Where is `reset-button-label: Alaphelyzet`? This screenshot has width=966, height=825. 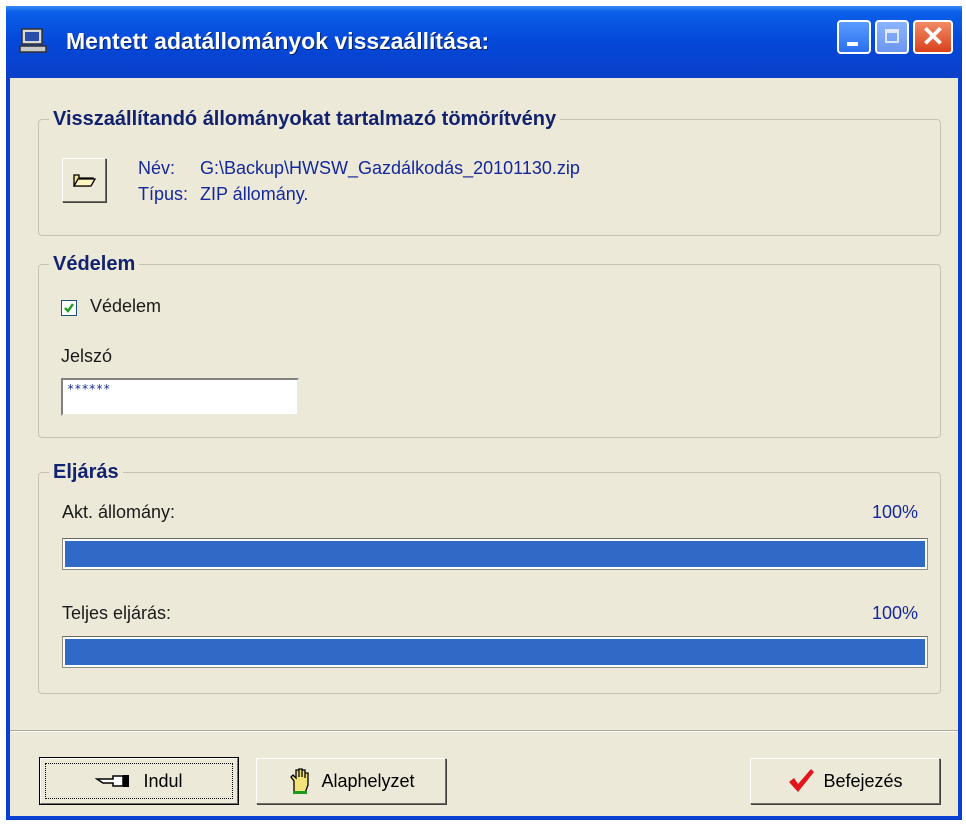
reset-button-label: Alaphelyzet is located at coordinates (368, 780).